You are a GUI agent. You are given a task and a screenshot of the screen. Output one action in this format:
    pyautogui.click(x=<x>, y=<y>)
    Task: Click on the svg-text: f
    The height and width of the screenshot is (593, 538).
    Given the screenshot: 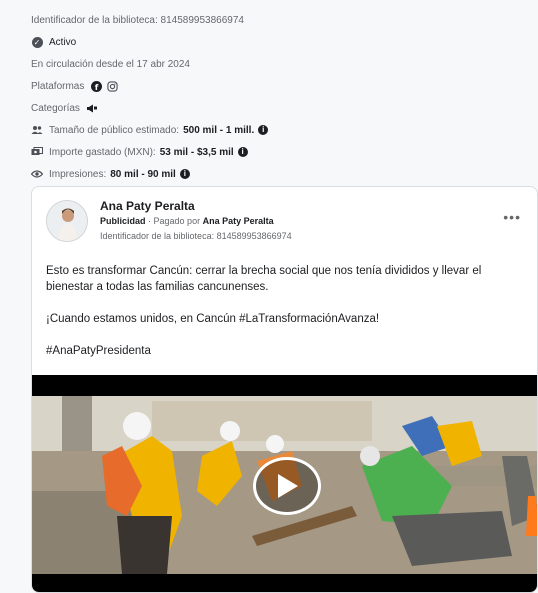 What is the action you would take?
    pyautogui.click(x=97, y=87)
    